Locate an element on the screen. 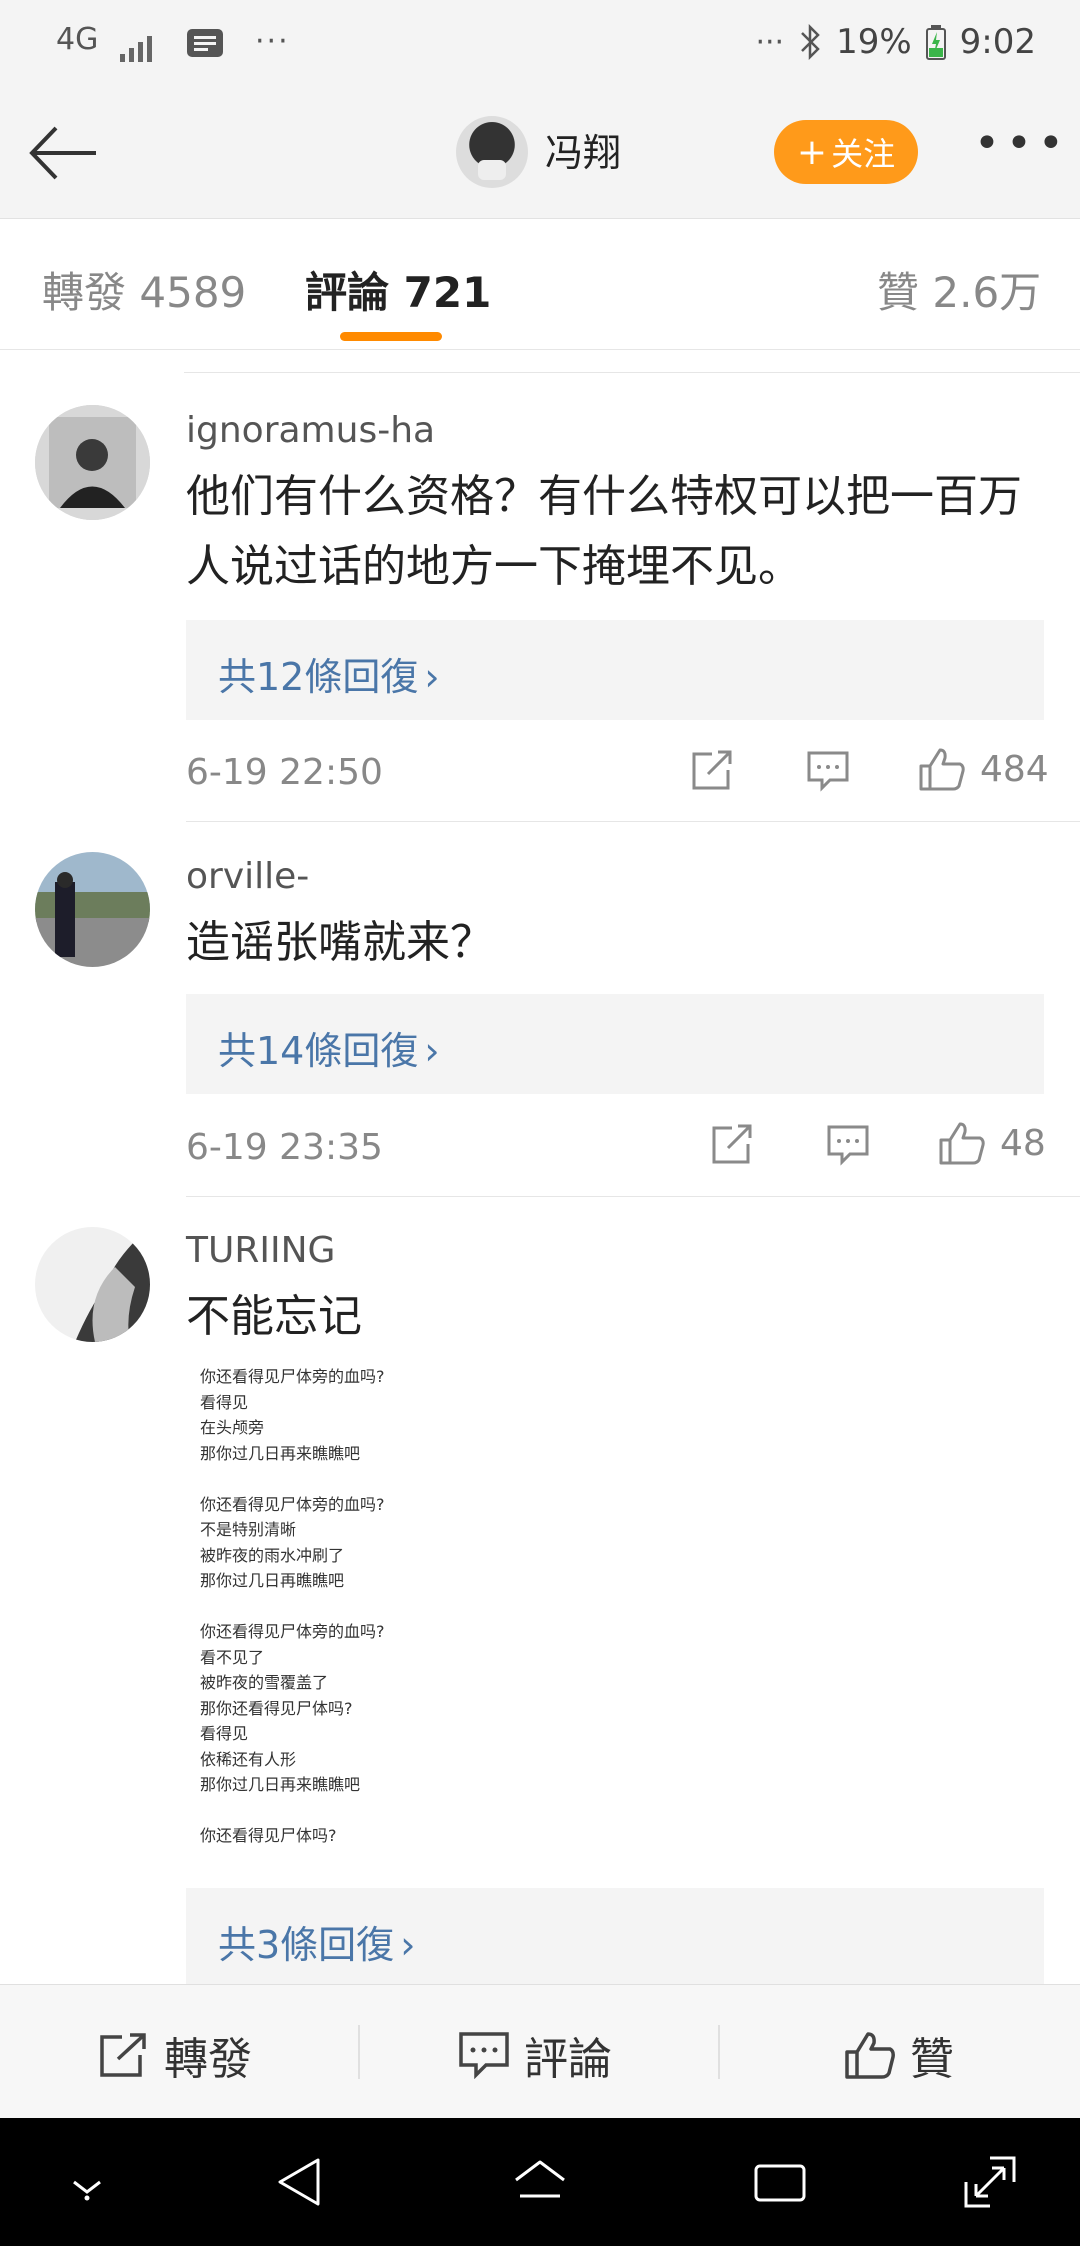  signal-icon is located at coordinates (136, 49).